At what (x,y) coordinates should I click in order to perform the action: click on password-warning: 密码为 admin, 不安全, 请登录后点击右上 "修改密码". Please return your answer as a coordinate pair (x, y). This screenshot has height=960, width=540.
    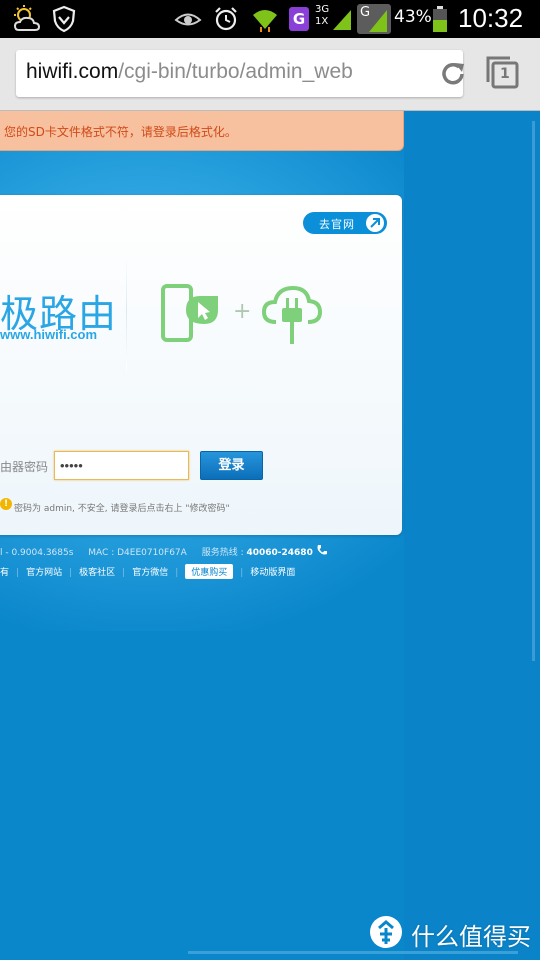
    Looking at the image, I should click on (122, 509).